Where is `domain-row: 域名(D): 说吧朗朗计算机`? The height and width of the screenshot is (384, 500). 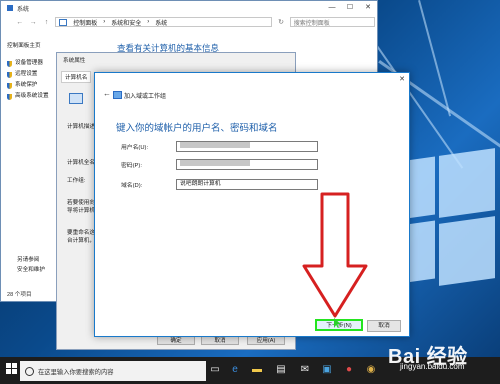
domain-row: 域名(D): 说吧朗朗计算机 is located at coordinates (236, 184).